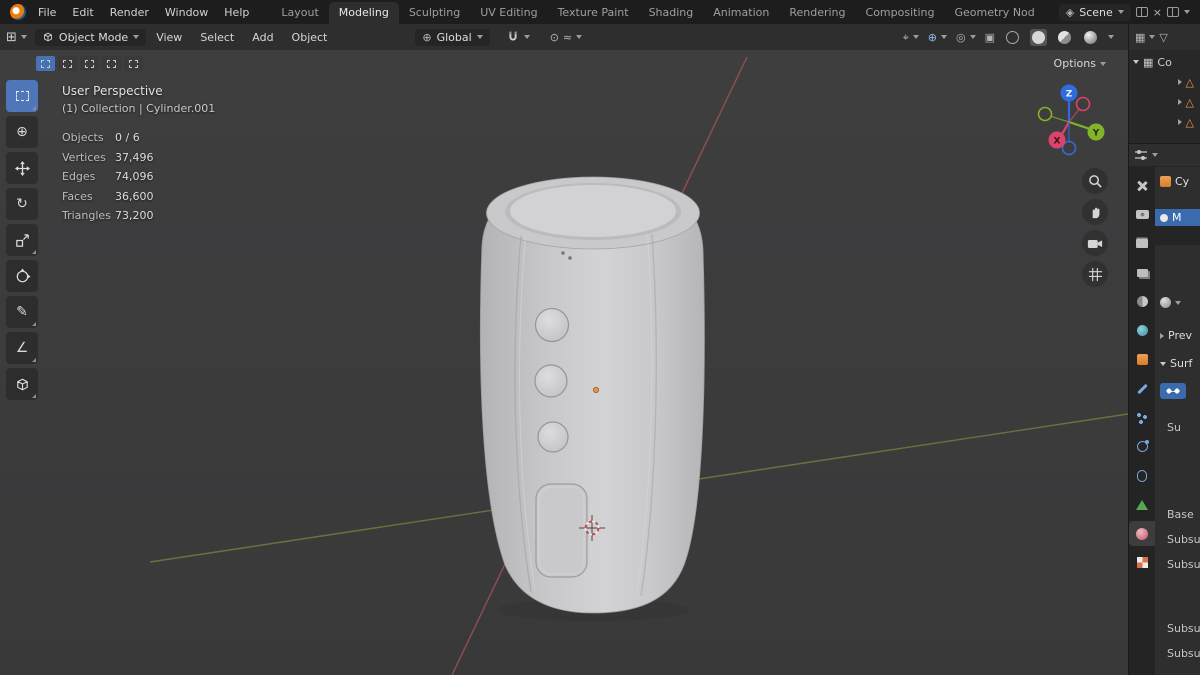 The image size is (1200, 675). What do you see at coordinates (1095, 212) in the screenshot?
I see `pan-button` at bounding box center [1095, 212].